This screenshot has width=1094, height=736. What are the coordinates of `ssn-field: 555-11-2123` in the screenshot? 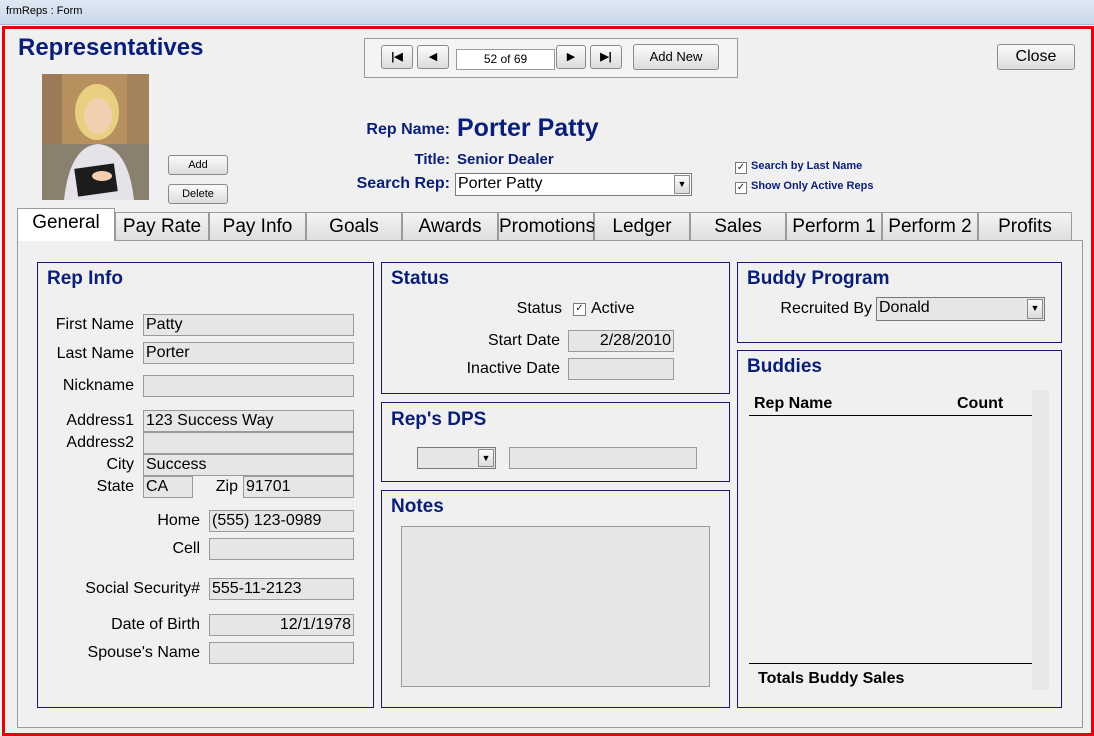 It's located at (281, 589).